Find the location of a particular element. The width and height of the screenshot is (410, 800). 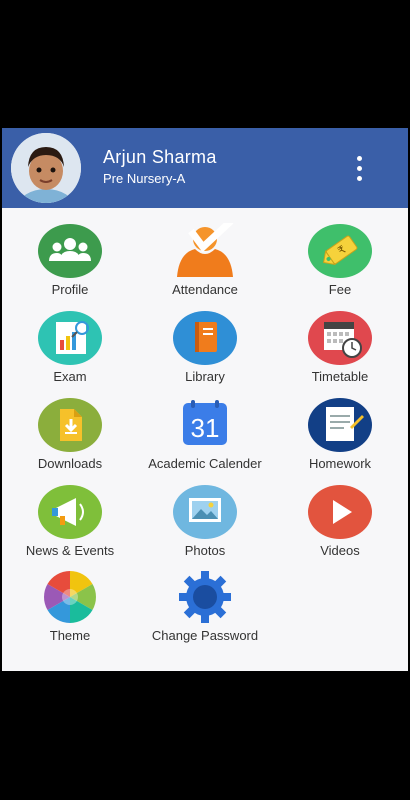

fee-tag-icon: ₹ is located at coordinates (340, 251).